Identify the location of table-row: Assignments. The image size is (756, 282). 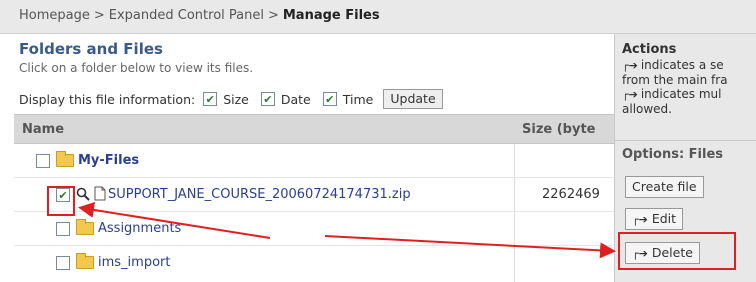
(314, 229).